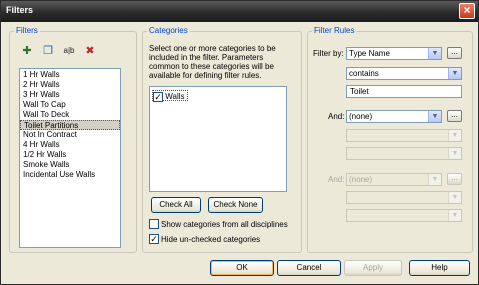 The height and width of the screenshot is (285, 479). Describe the element at coordinates (70, 145) in the screenshot. I see `filter-list-item: 4 Hr Walls` at that location.